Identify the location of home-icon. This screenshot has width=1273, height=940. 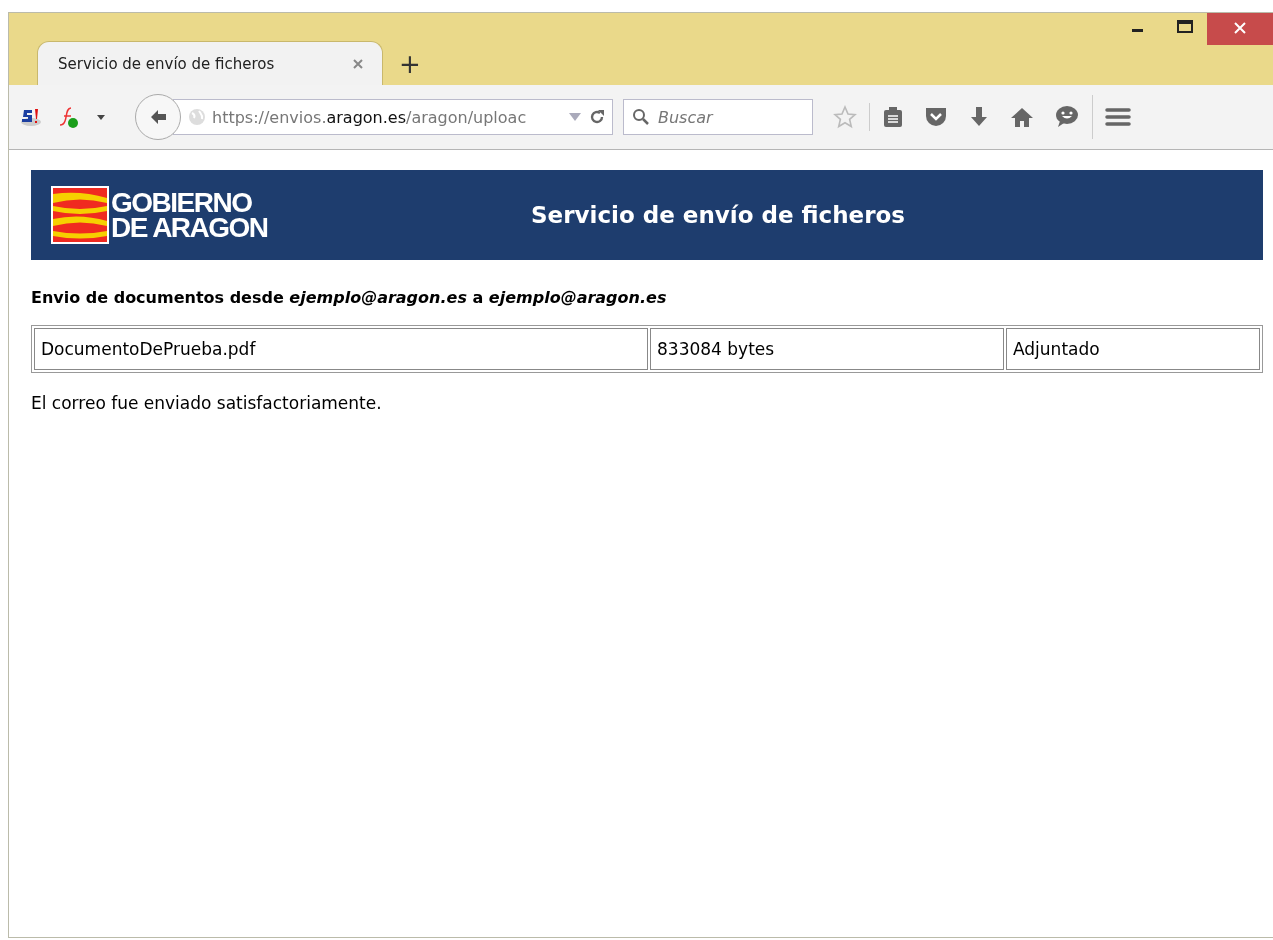
(1022, 117).